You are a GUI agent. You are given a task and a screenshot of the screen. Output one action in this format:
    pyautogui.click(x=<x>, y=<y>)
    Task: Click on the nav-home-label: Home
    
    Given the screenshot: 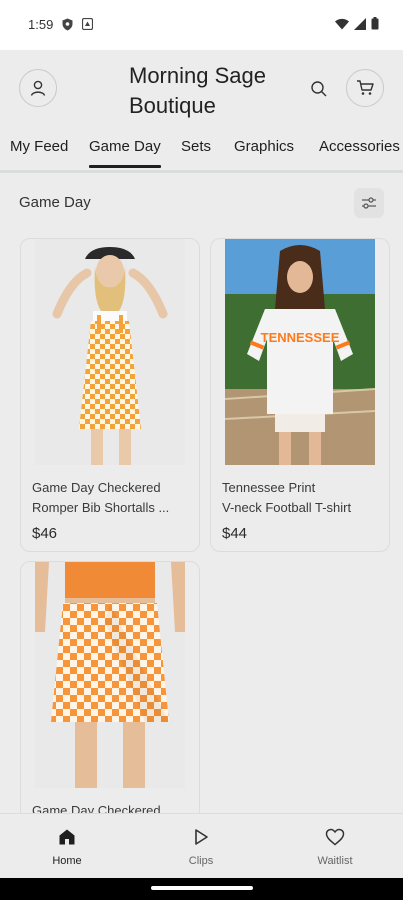 What is the action you would take?
    pyautogui.click(x=67, y=861)
    